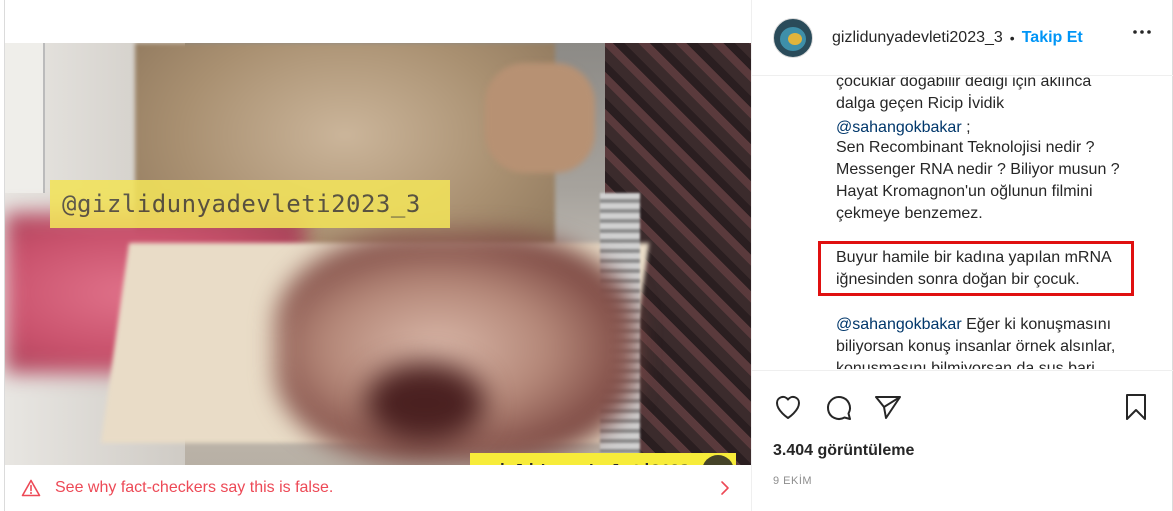  I want to click on fact-check-text: See why fact-checkers say this is false., so click(194, 488).